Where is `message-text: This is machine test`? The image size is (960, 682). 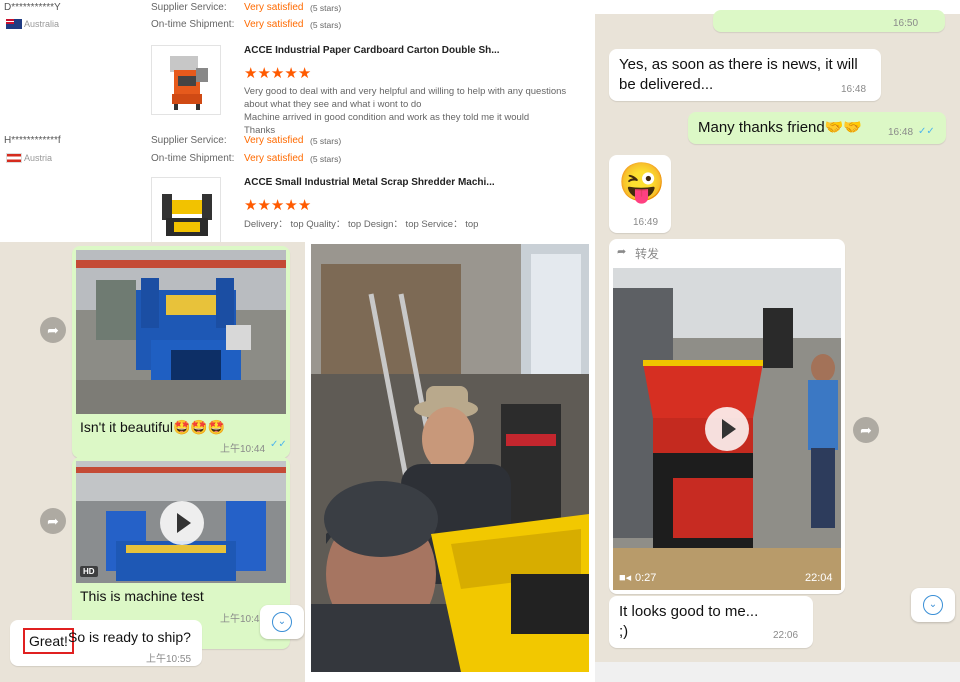
message-text: This is machine test is located at coordinates (142, 596).